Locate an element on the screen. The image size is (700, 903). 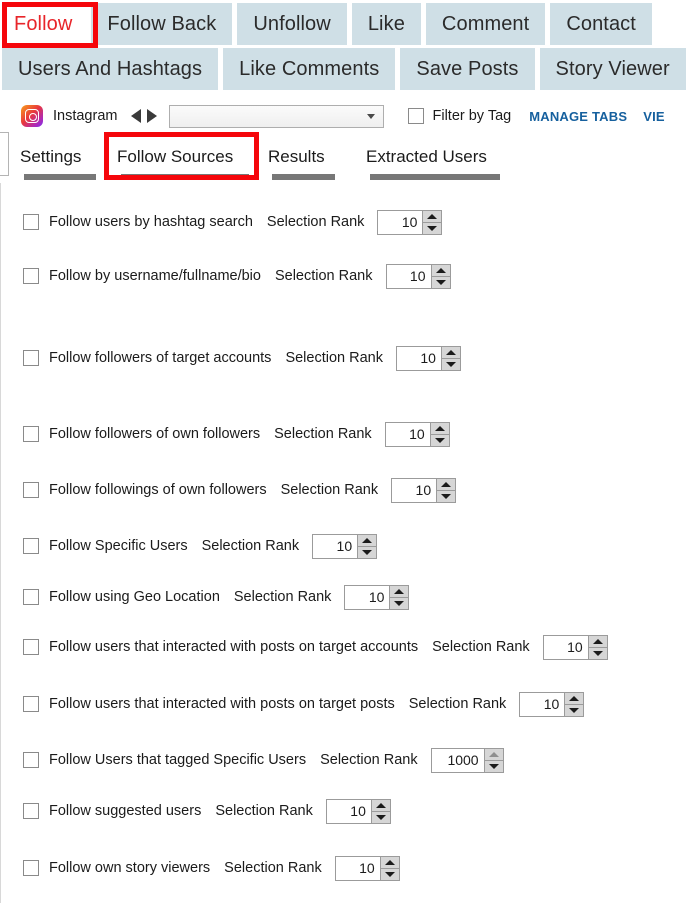
sub-tab-extracted-users: Extracted Users is located at coordinates (426, 157).